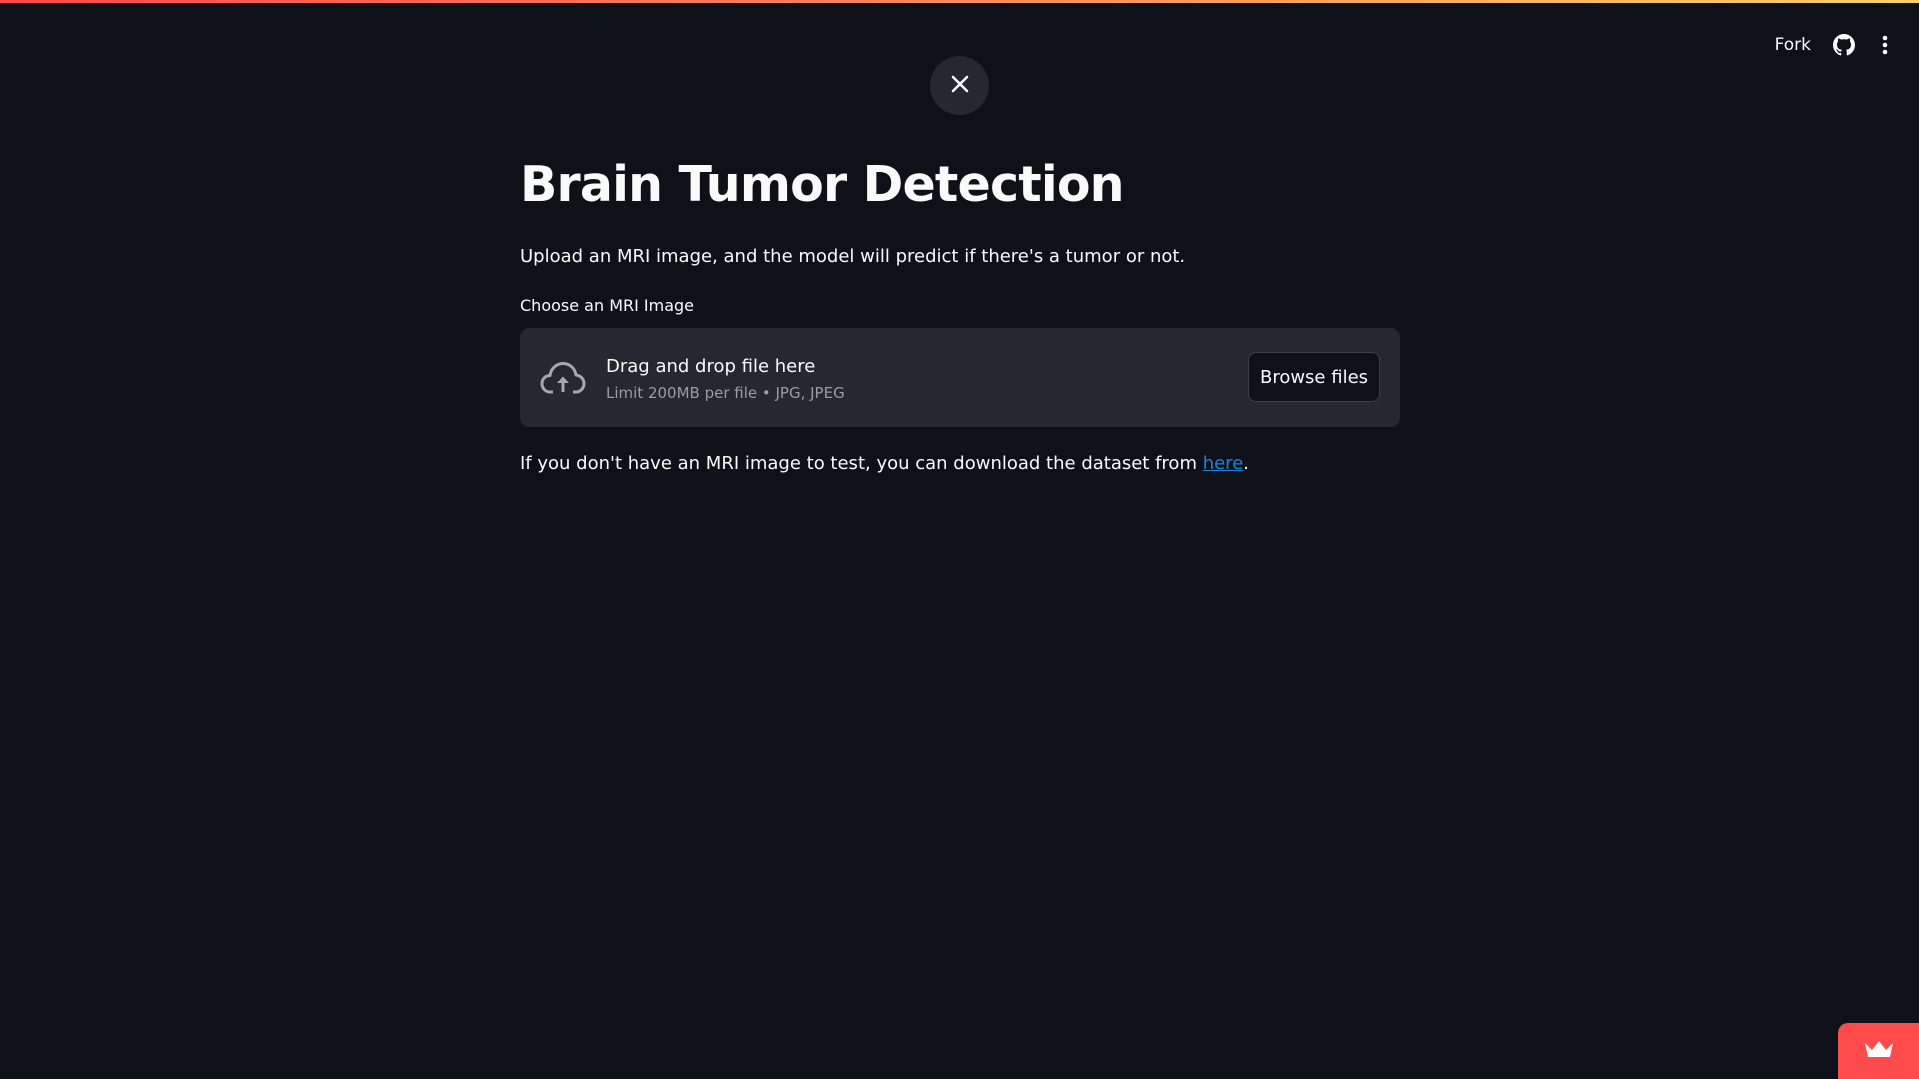  Describe the element at coordinates (563, 378) in the screenshot. I see `cloud-upload-icon` at that location.